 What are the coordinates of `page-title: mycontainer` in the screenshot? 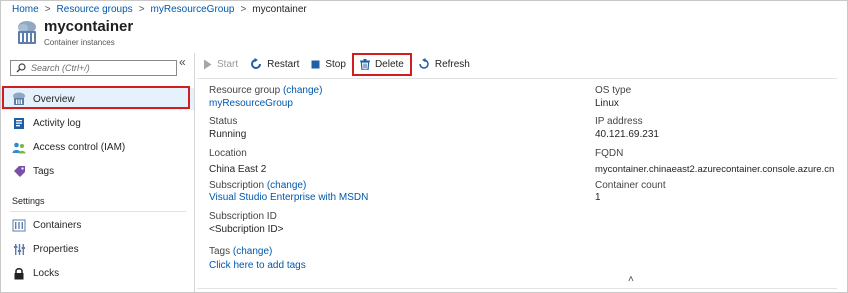 It's located at (89, 26).